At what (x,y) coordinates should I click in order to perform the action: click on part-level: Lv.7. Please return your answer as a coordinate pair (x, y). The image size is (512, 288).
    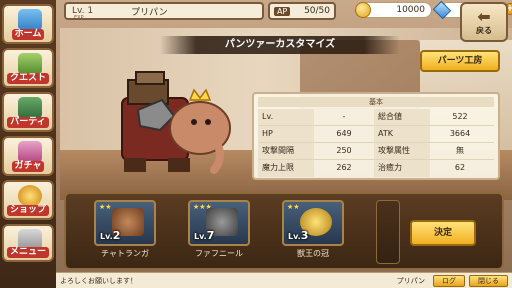
    Looking at the image, I should click on (204, 235).